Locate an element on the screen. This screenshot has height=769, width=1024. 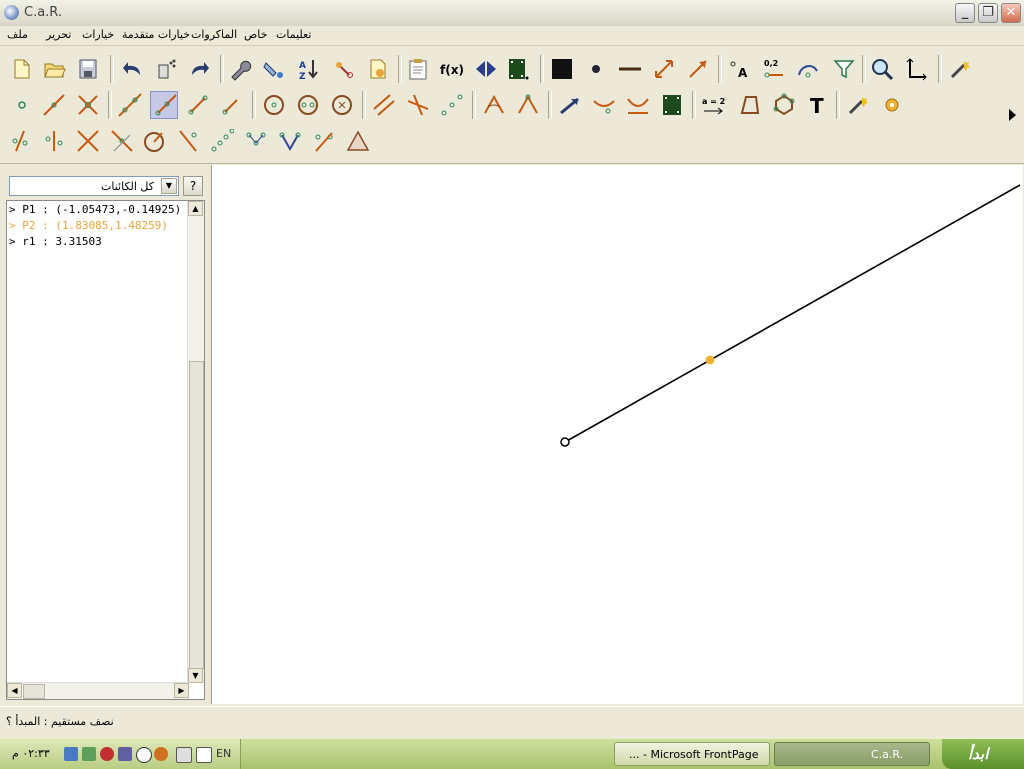
sort-button: AZ is located at coordinates (308, 69).